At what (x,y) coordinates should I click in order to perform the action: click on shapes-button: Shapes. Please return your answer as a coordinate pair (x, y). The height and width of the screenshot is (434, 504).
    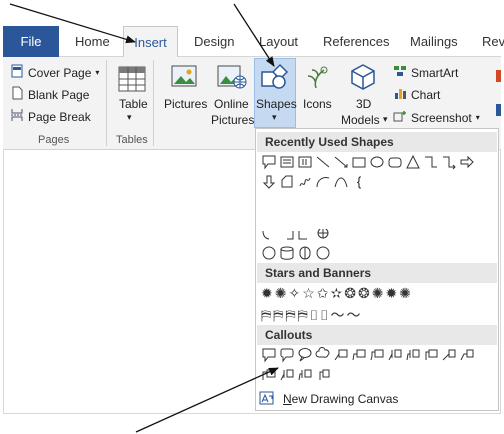
    Looking at the image, I should click on (276, 104).